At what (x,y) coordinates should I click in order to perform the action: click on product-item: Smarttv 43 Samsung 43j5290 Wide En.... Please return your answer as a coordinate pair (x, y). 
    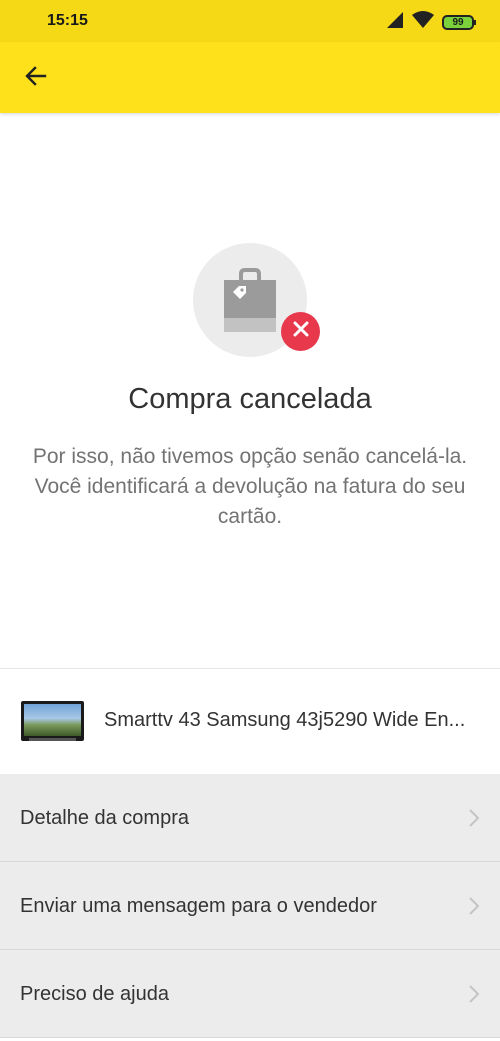
    Looking at the image, I should click on (250, 721).